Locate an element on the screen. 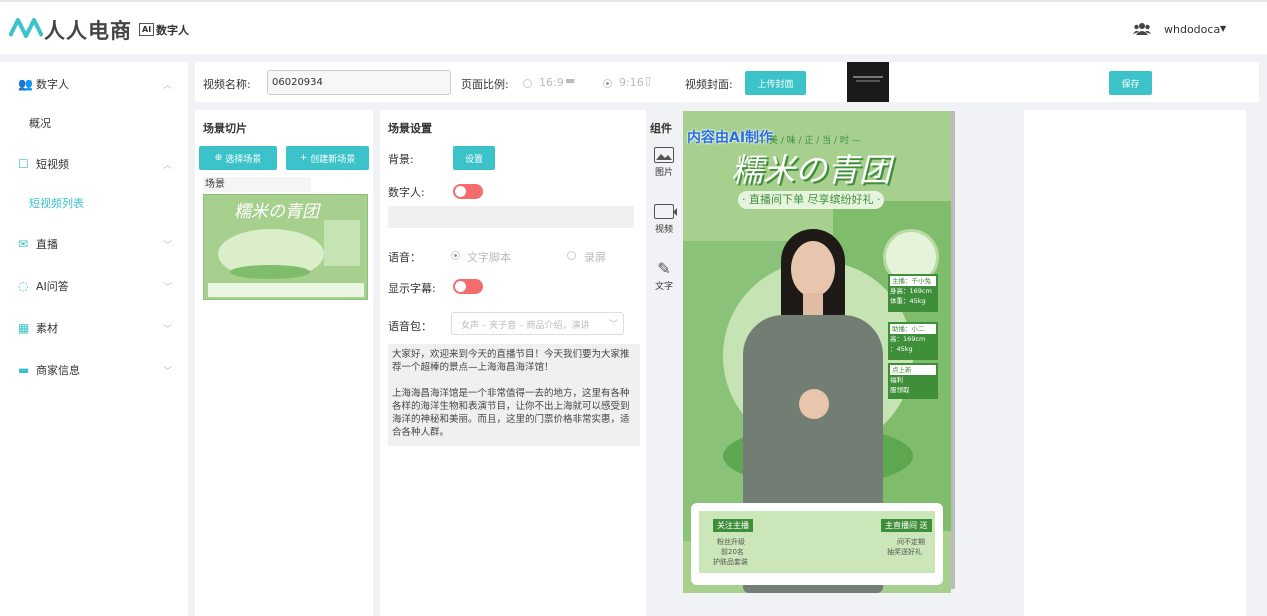 The height and width of the screenshot is (616, 1267). avatar-select is located at coordinates (511, 217).